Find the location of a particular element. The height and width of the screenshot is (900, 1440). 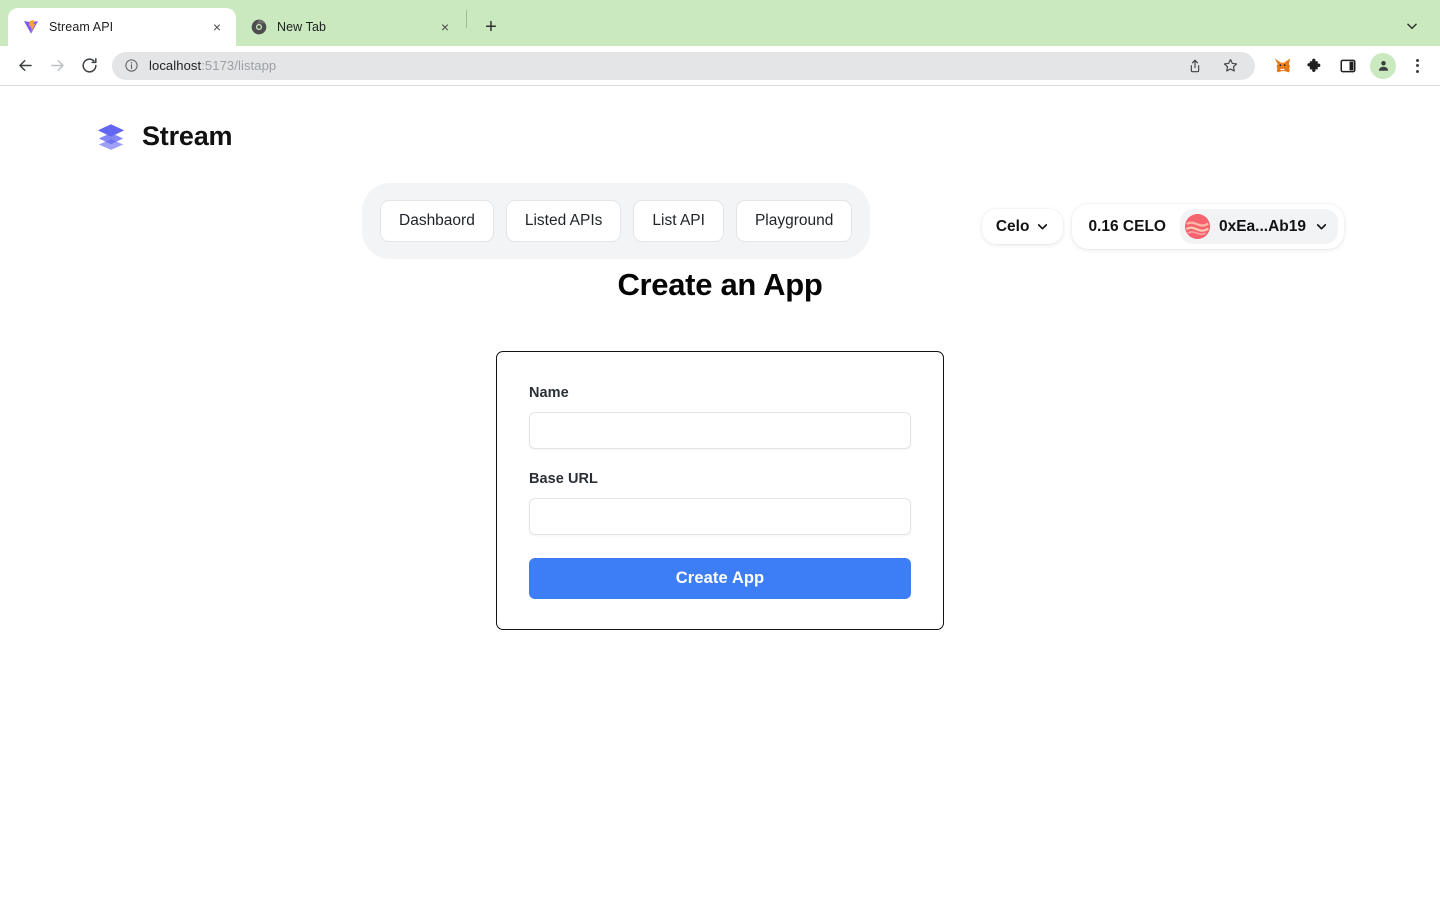

profile-avatar-icon is located at coordinates (1383, 65).